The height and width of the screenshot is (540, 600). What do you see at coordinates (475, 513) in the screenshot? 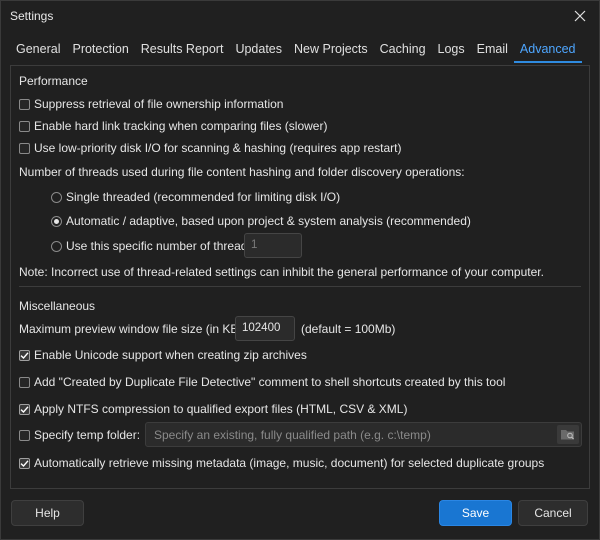
I see `save-button: Save` at bounding box center [475, 513].